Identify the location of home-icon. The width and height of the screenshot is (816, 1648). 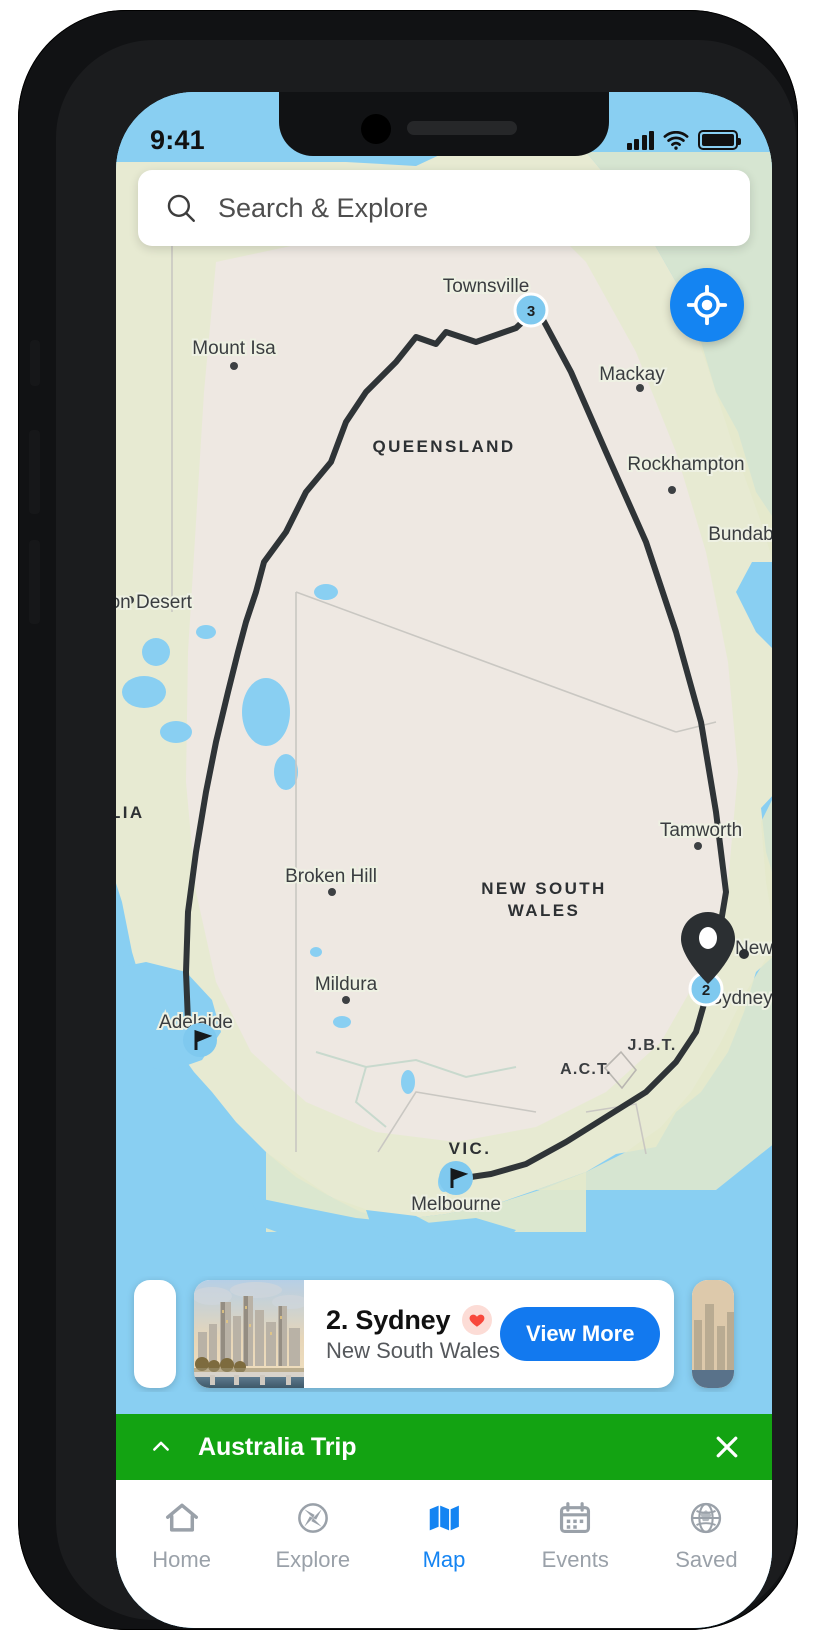
(182, 1518).